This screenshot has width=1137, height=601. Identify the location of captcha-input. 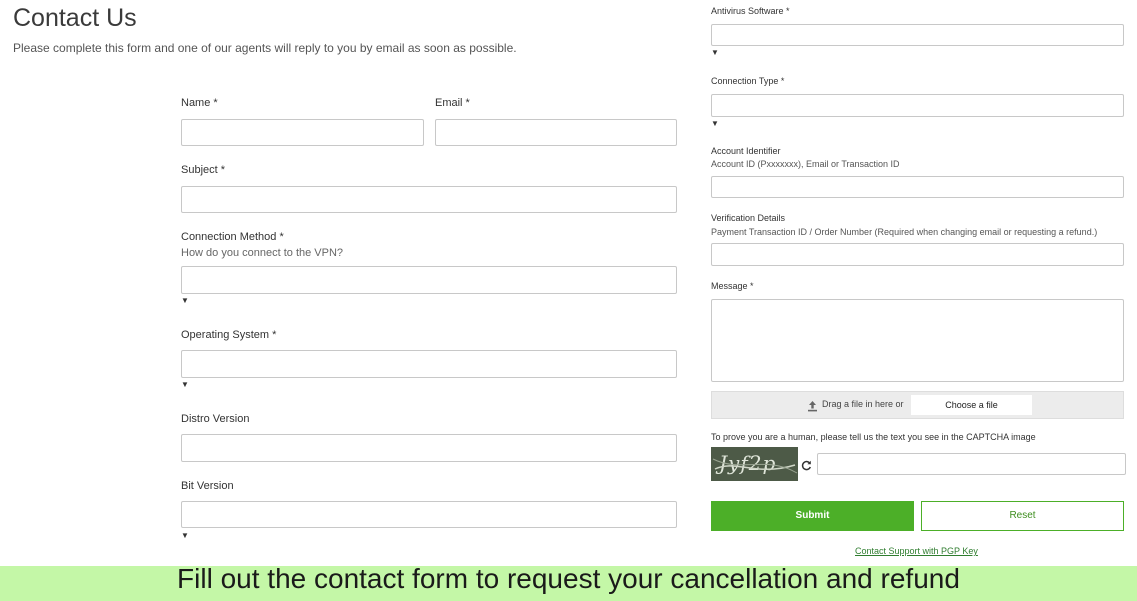
(971, 464).